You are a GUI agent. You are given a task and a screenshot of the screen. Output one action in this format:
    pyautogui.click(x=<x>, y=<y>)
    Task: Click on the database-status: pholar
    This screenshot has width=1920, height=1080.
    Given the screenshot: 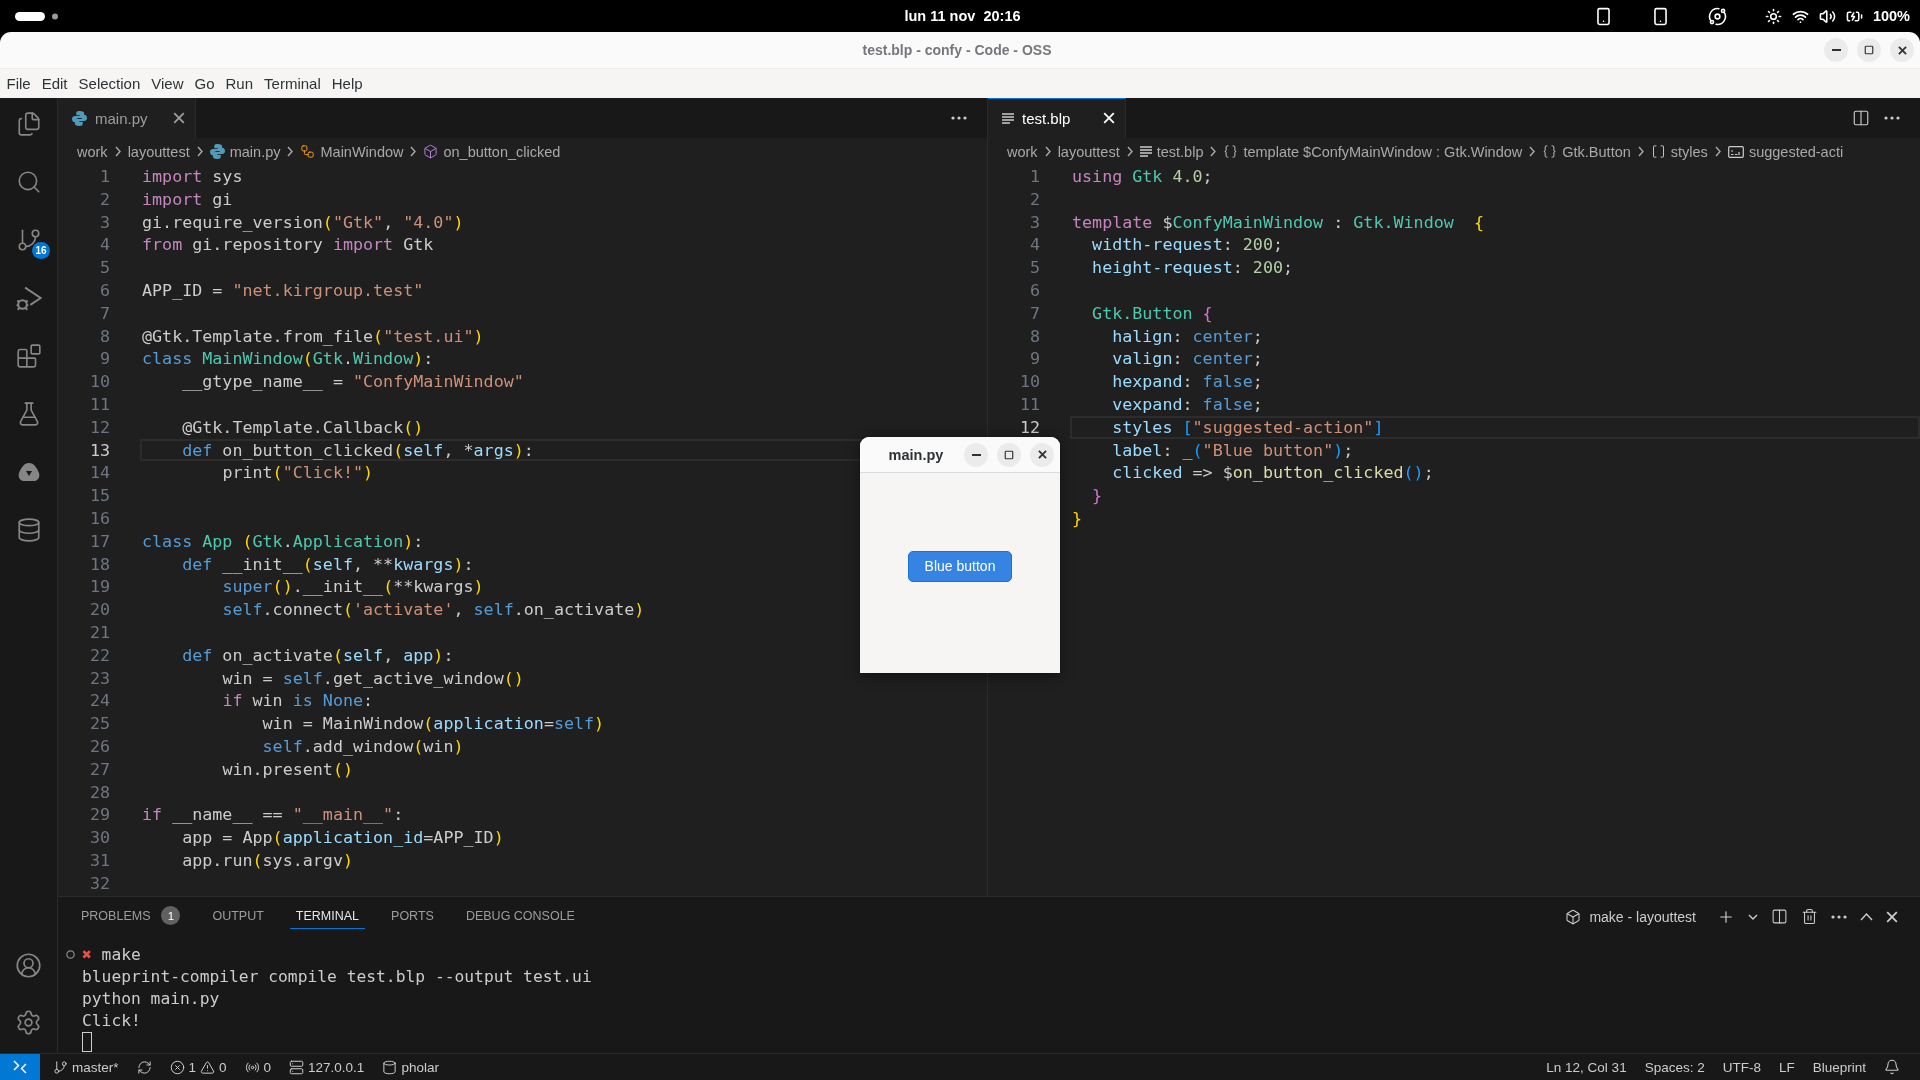 What is the action you would take?
    pyautogui.click(x=410, y=1067)
    